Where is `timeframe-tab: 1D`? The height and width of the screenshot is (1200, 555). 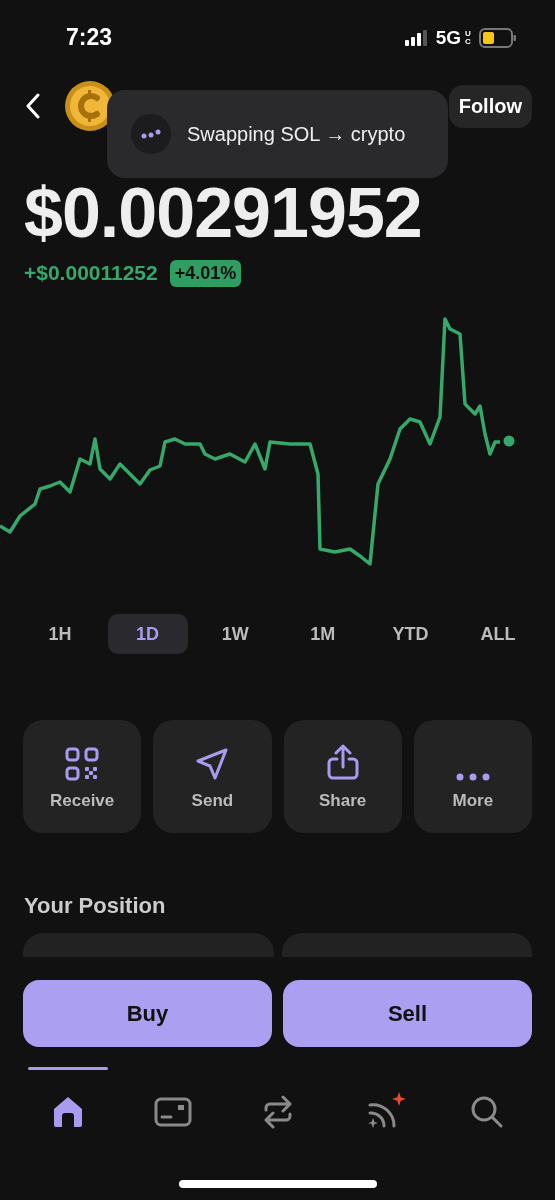
timeframe-tab: 1D is located at coordinates (147, 634).